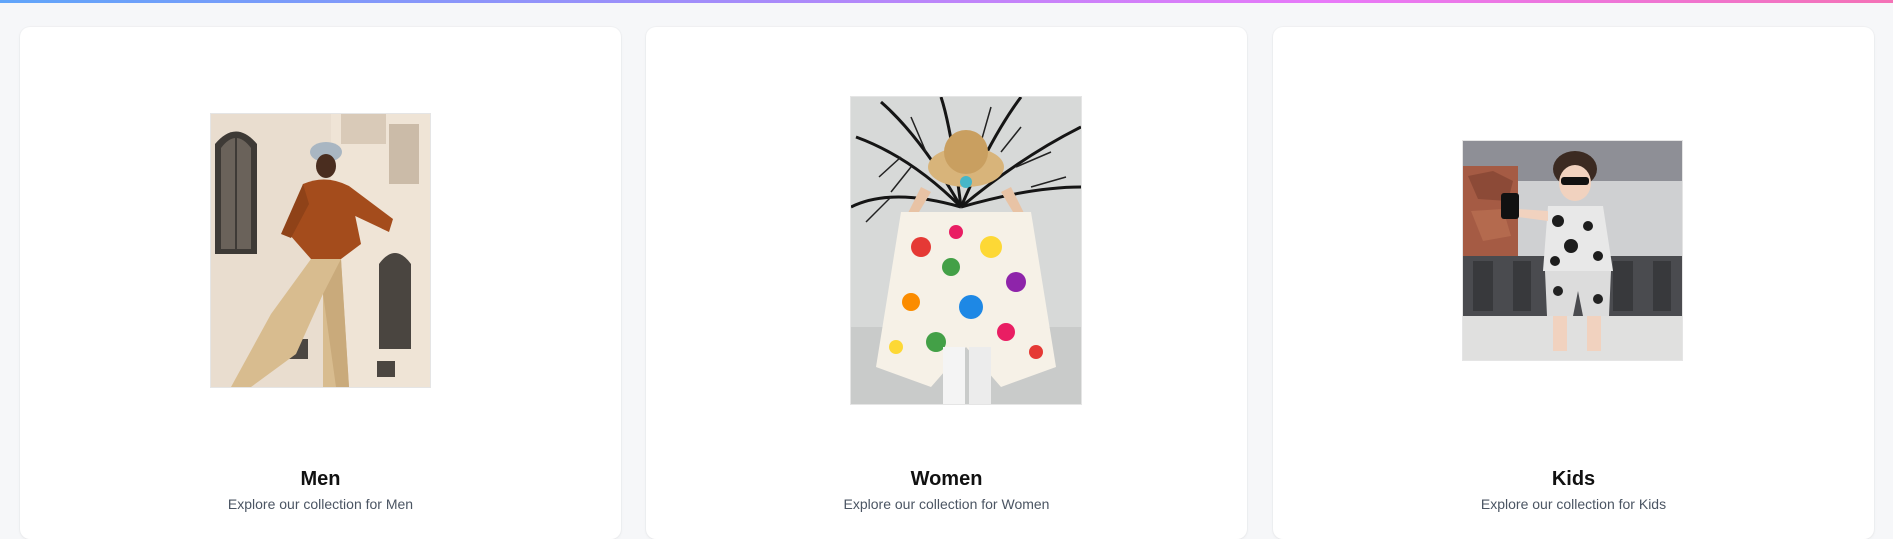  I want to click on card-subtitle: Explore our collection for Men, so click(320, 504).